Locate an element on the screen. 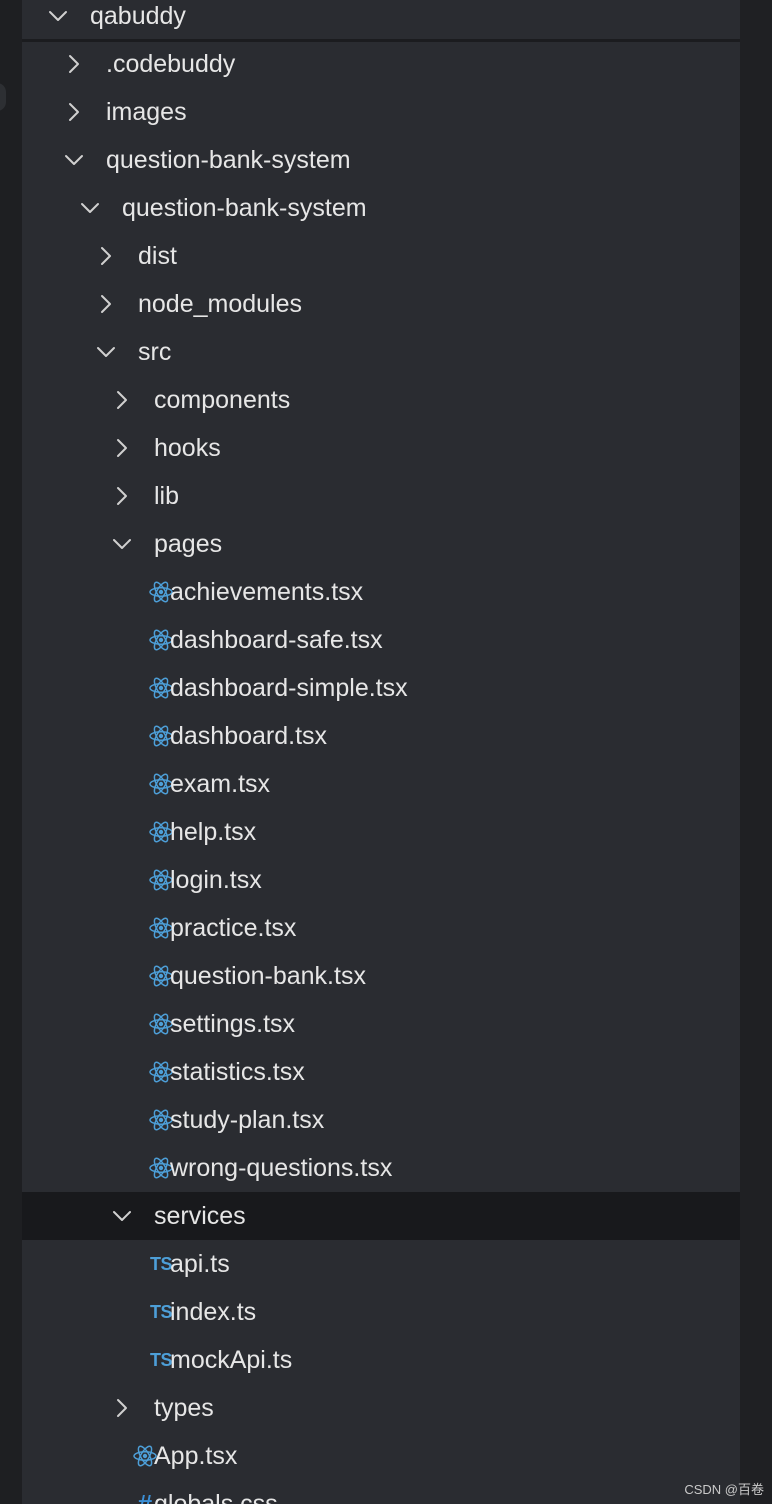  tree-file-dashboard-safe-tsx: dashboard-safe.tsx is located at coordinates (381, 640).